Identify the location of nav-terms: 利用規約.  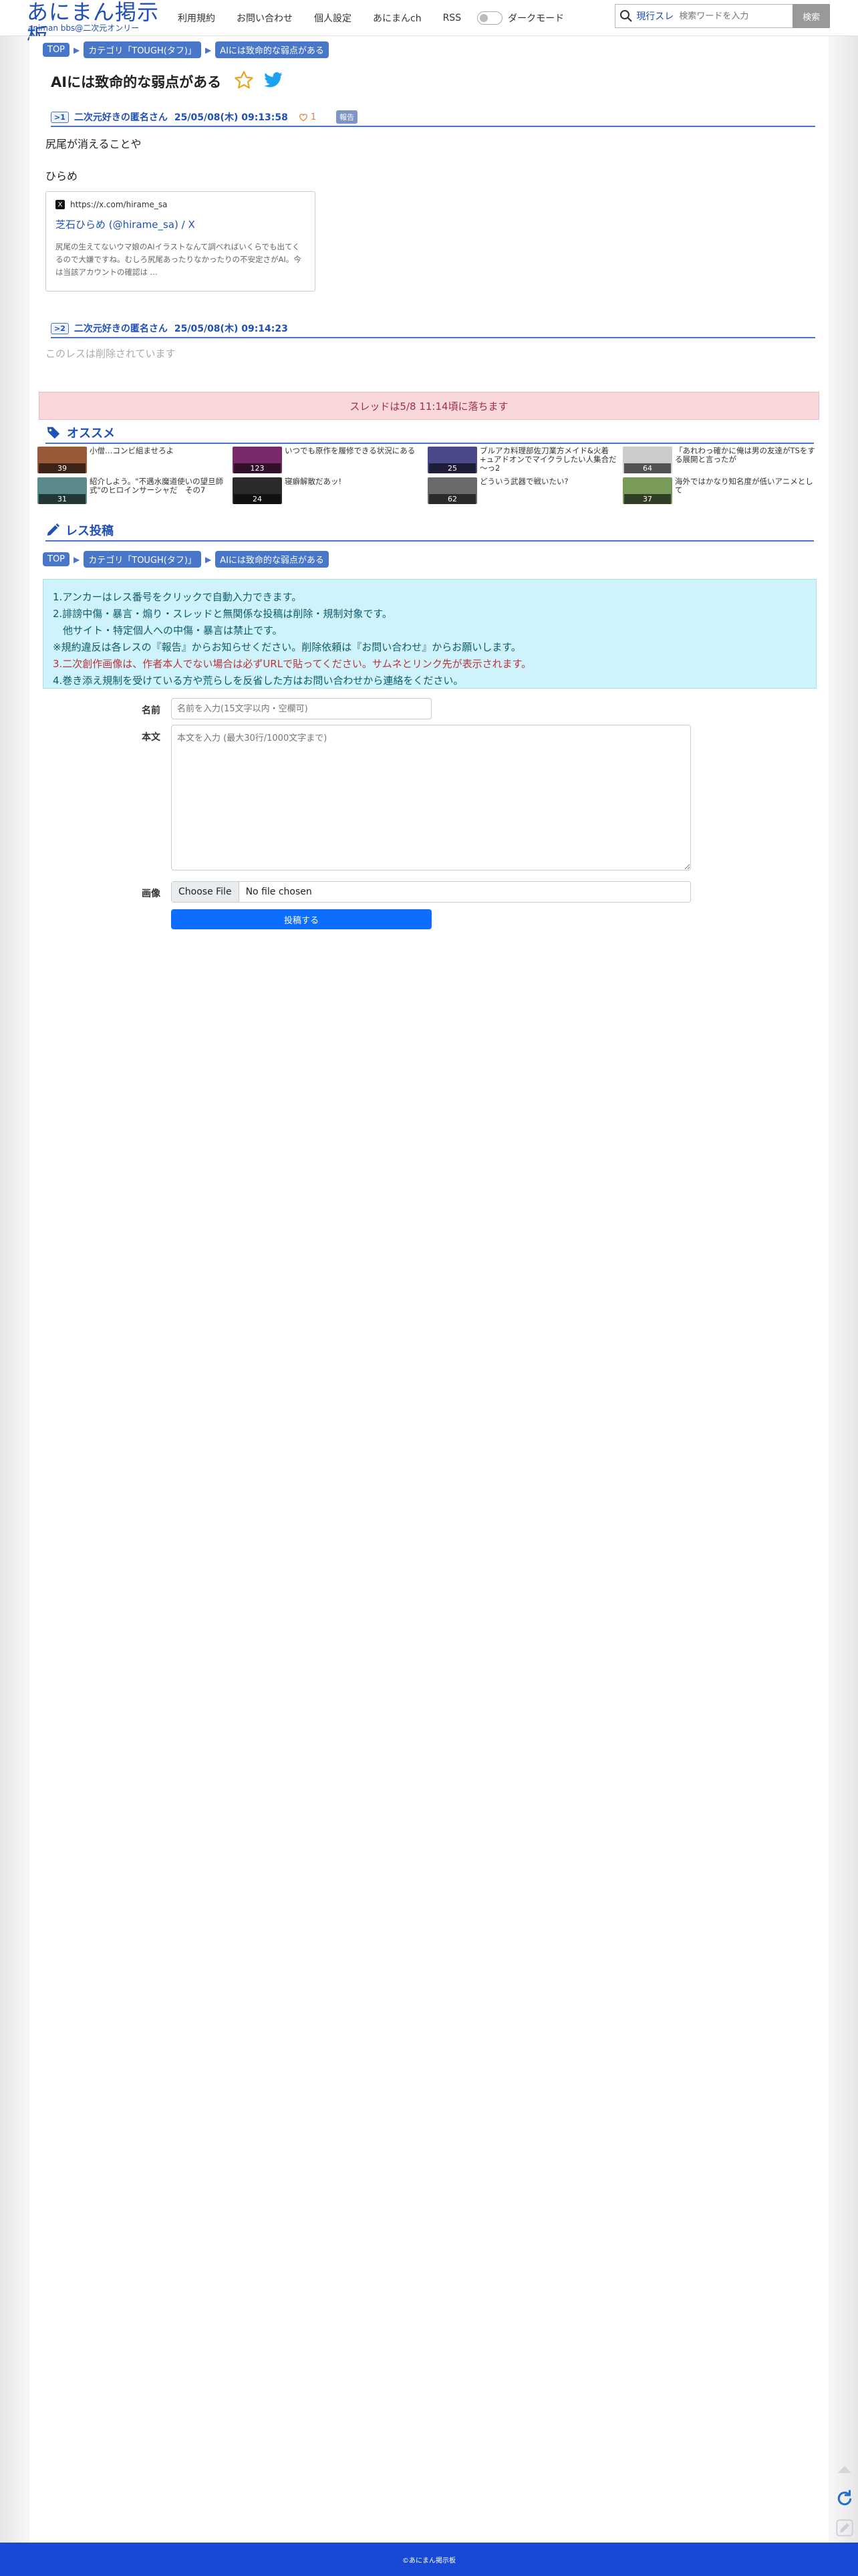
(196, 18).